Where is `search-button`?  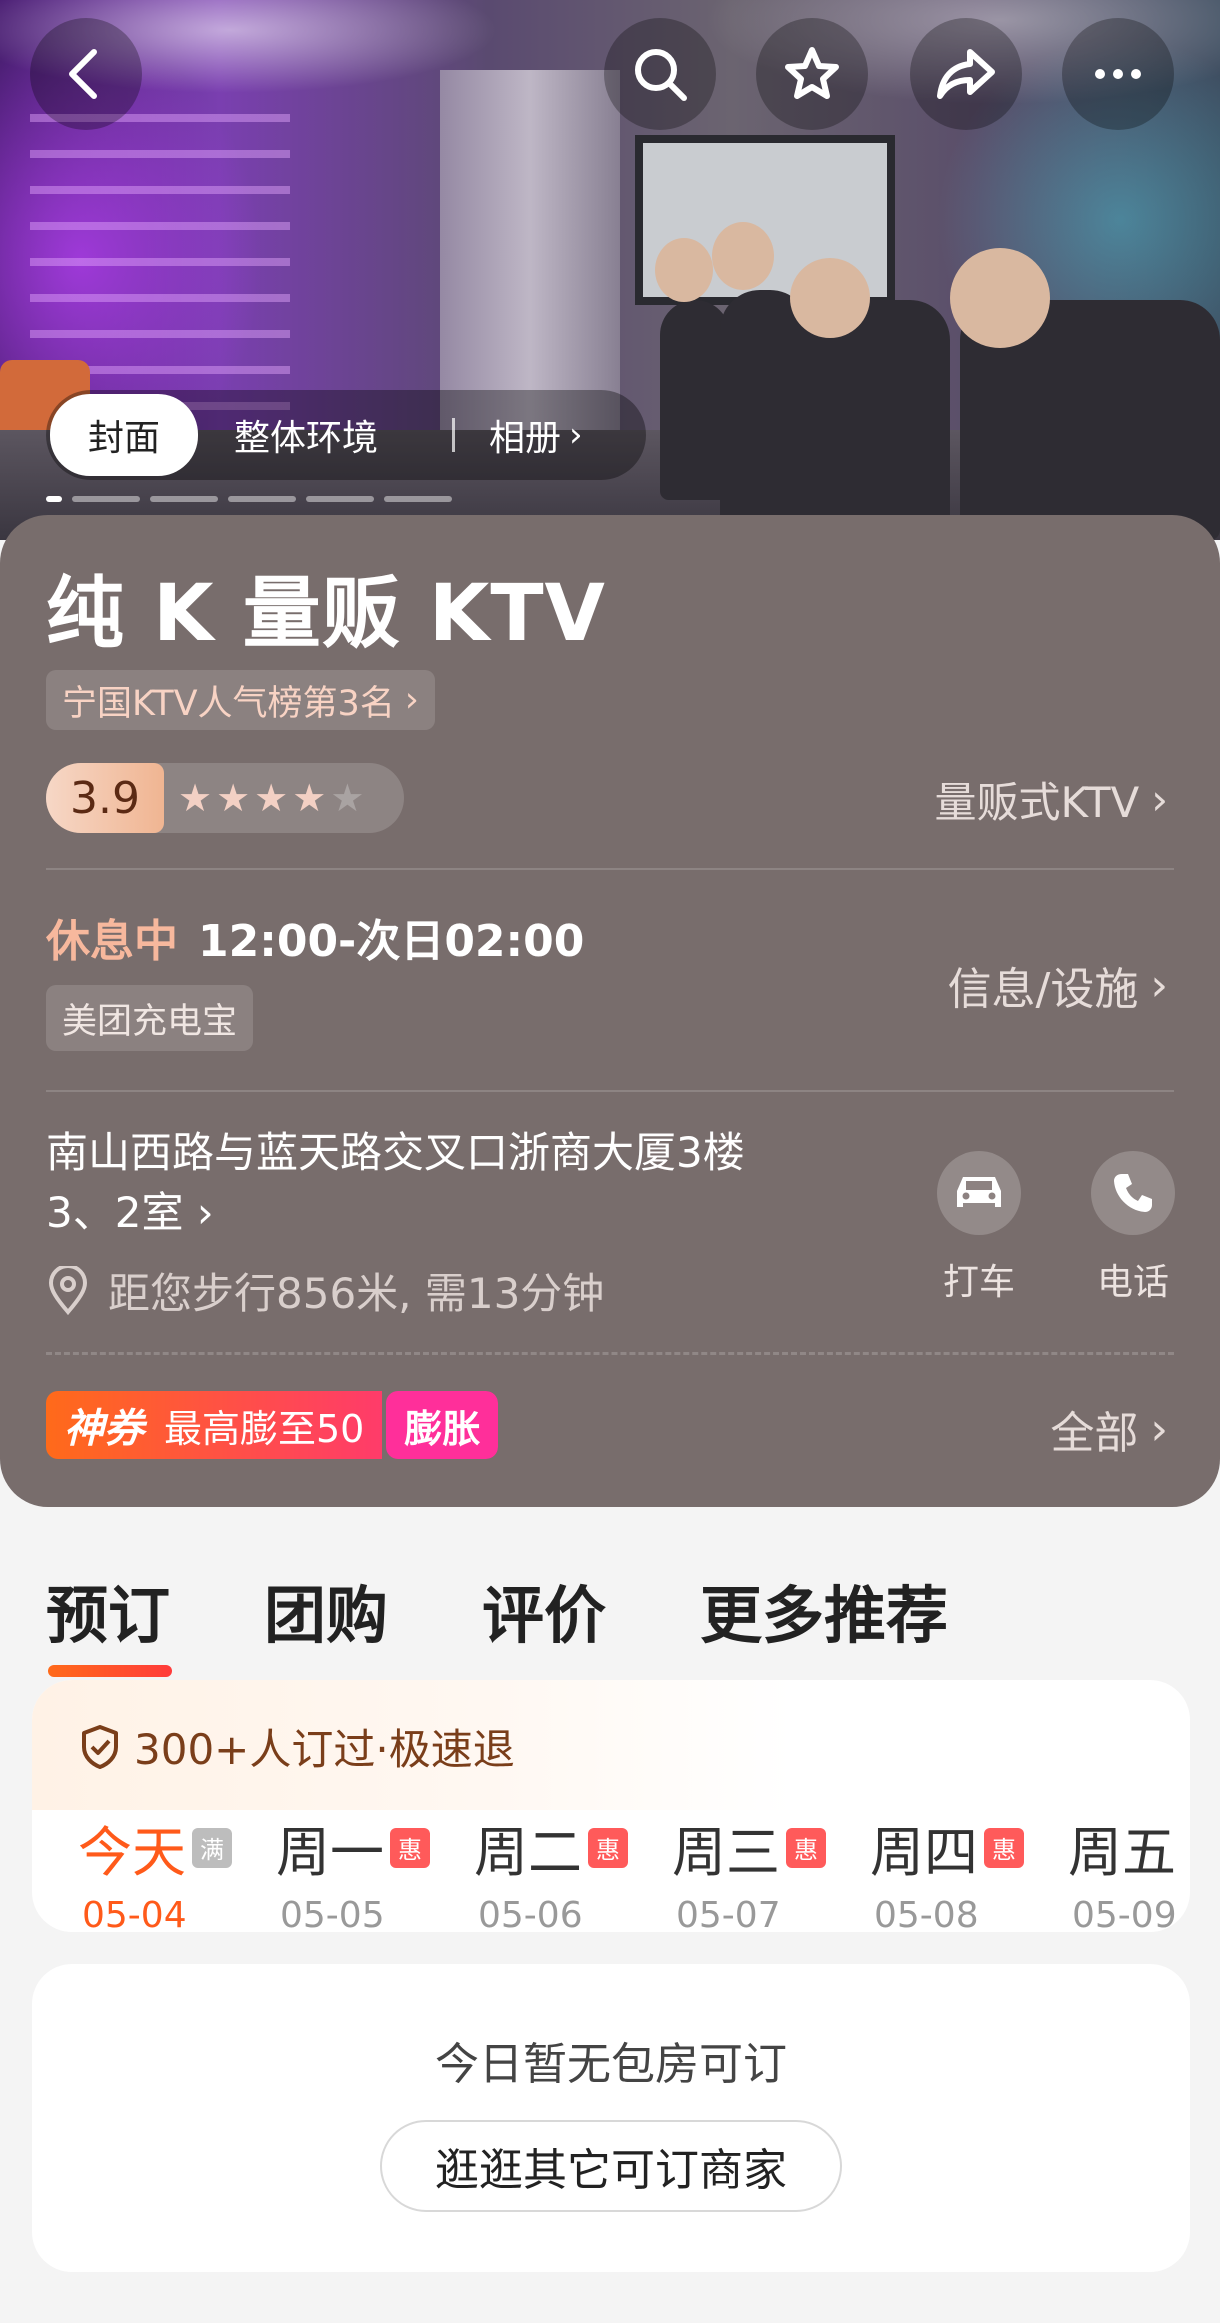
search-button is located at coordinates (660, 74).